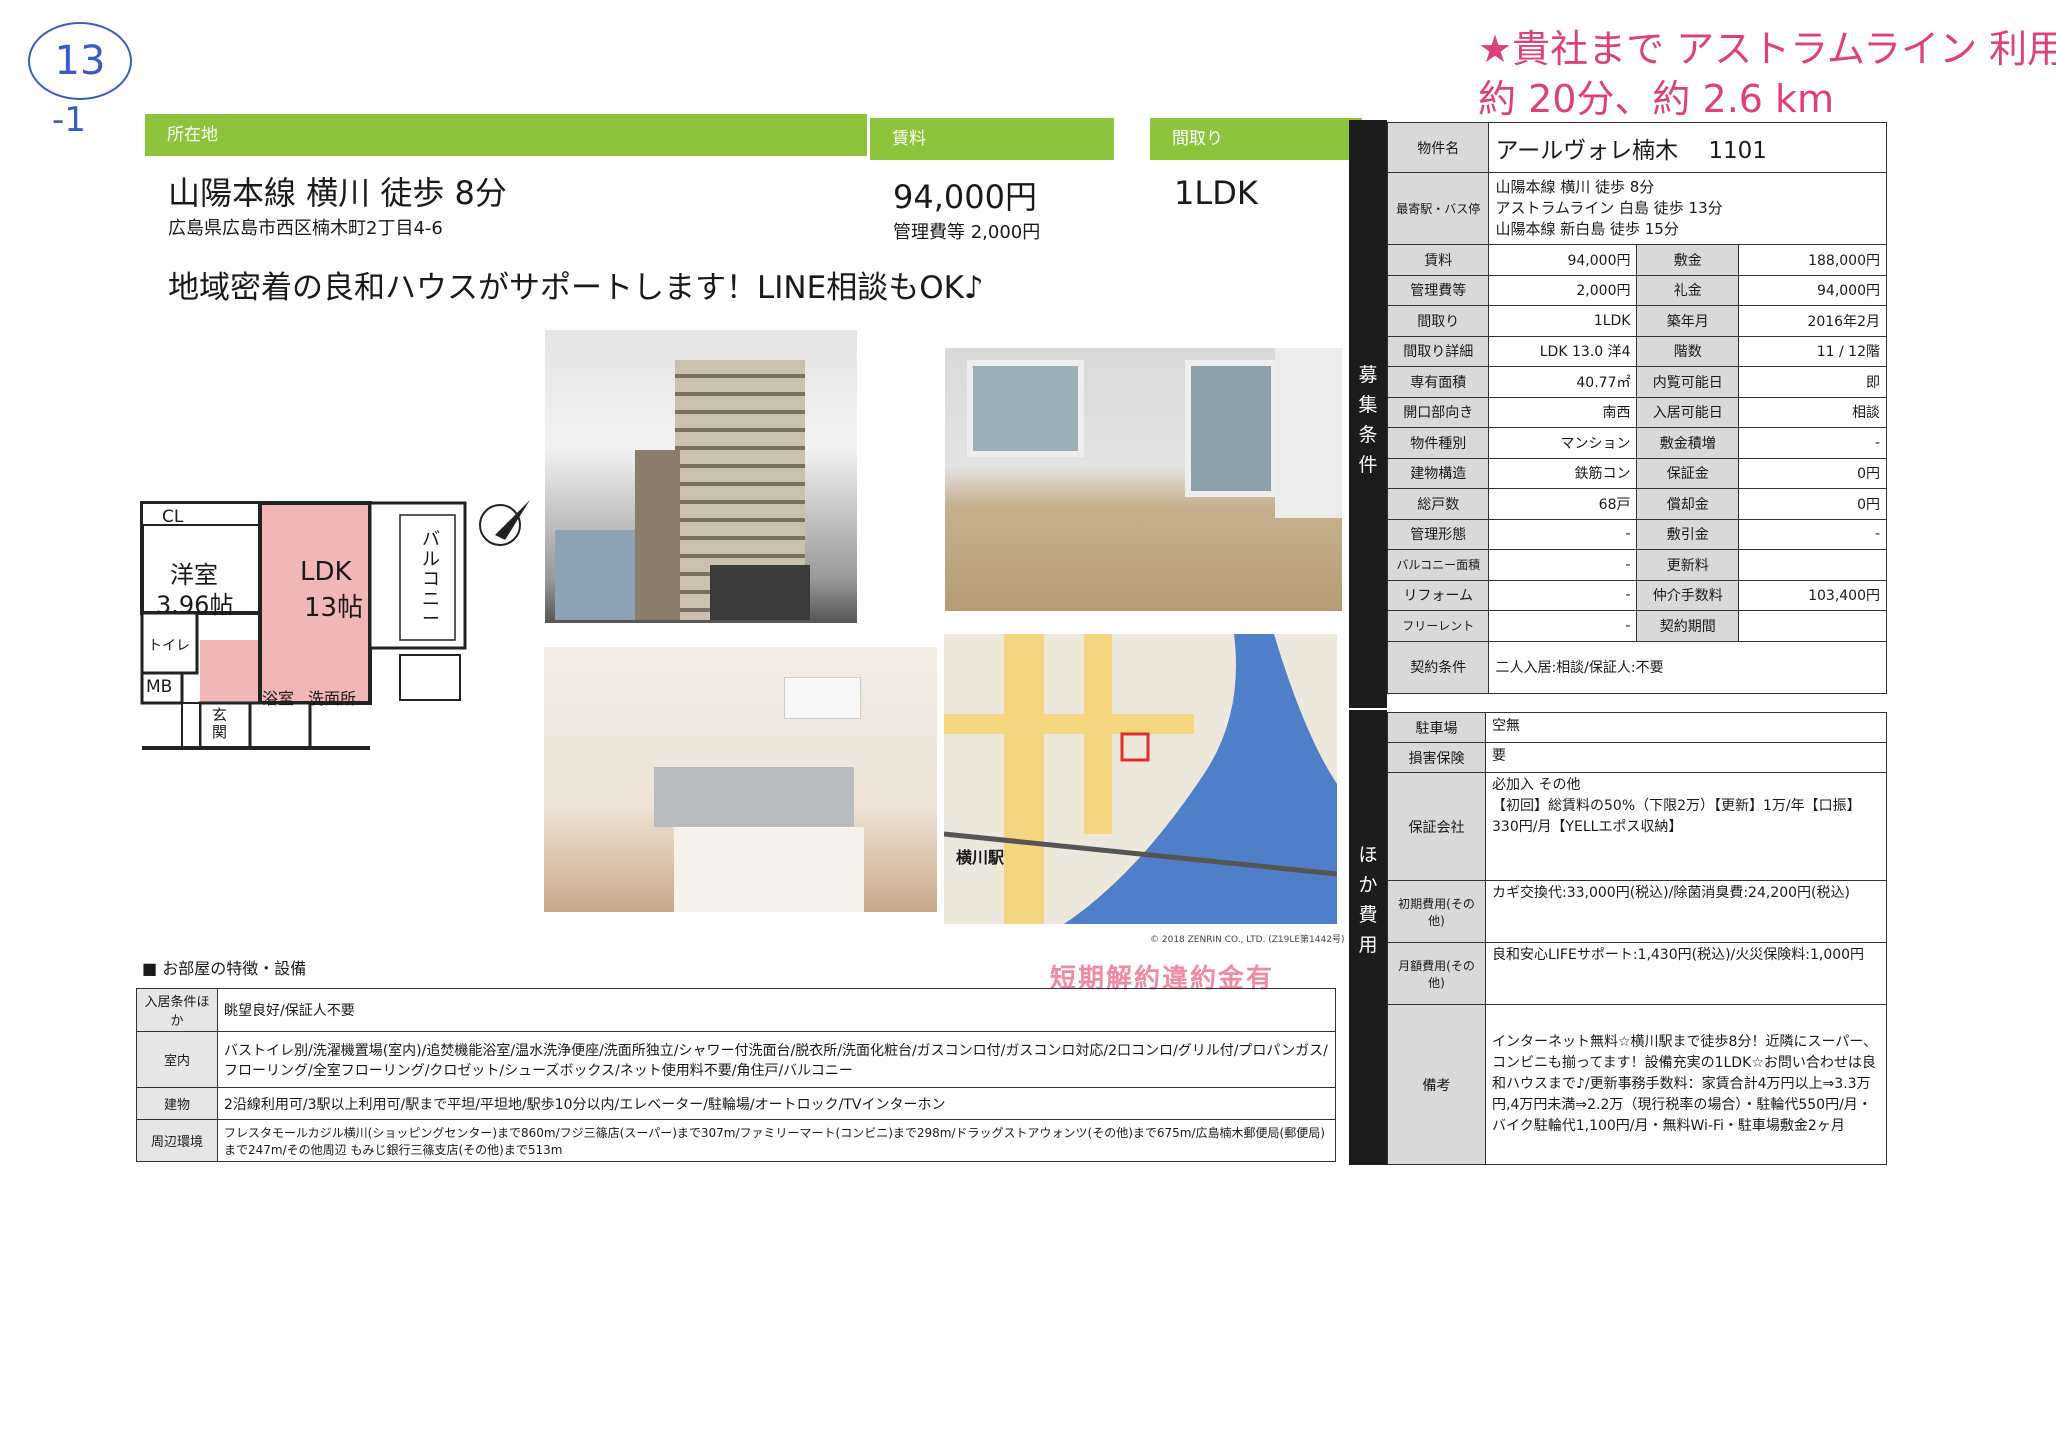 The width and height of the screenshot is (2056, 1454). Describe the element at coordinates (1687, 351) in the screenshot. I see `spec-label: 階数` at that location.